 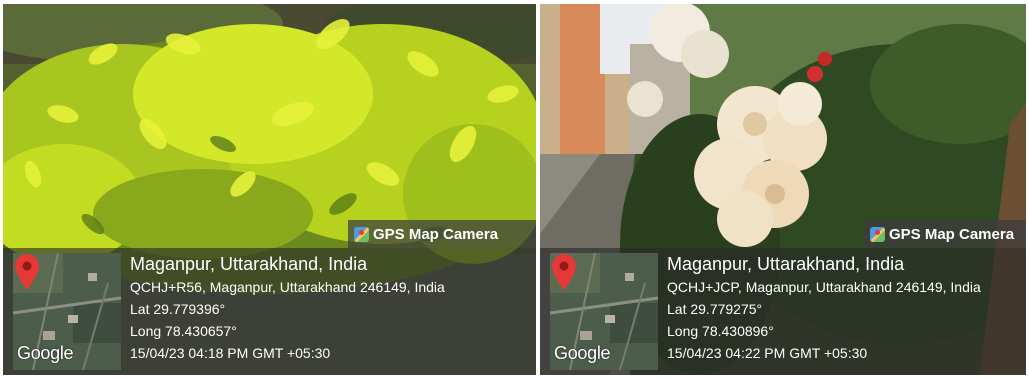 I want to click on datetime-text: 15/04/23 04:18 PM GMT +05:30, so click(x=230, y=353).